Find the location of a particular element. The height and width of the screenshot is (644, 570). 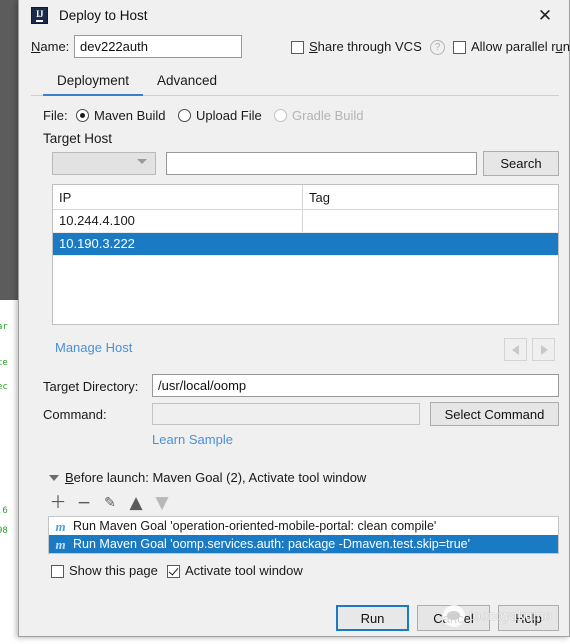

target-host-section-label: Target Host is located at coordinates (78, 138).